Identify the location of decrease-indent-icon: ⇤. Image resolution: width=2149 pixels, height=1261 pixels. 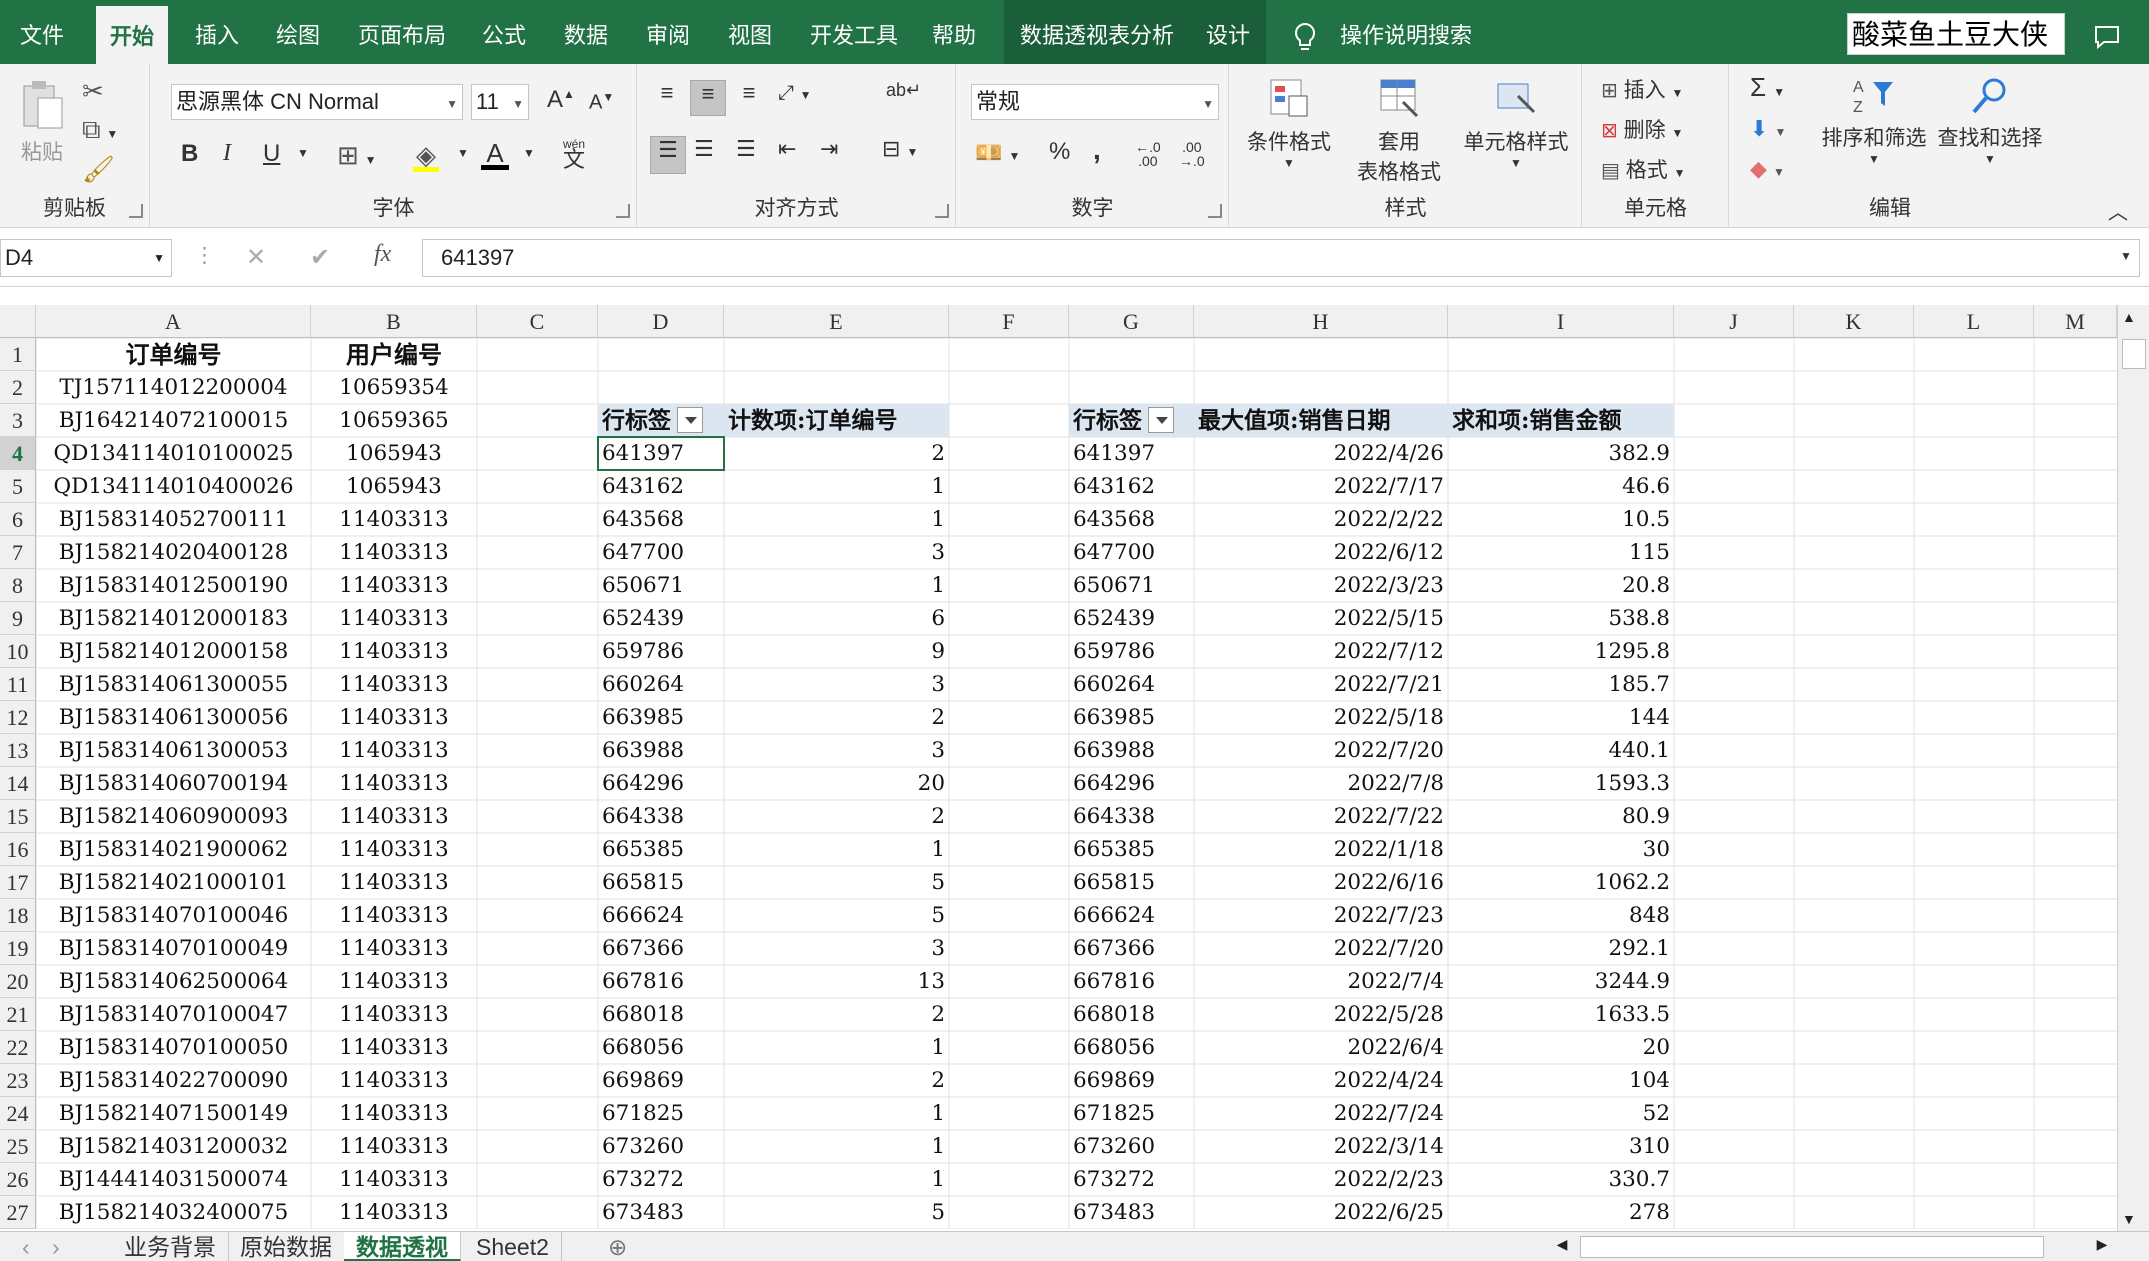
(787, 149).